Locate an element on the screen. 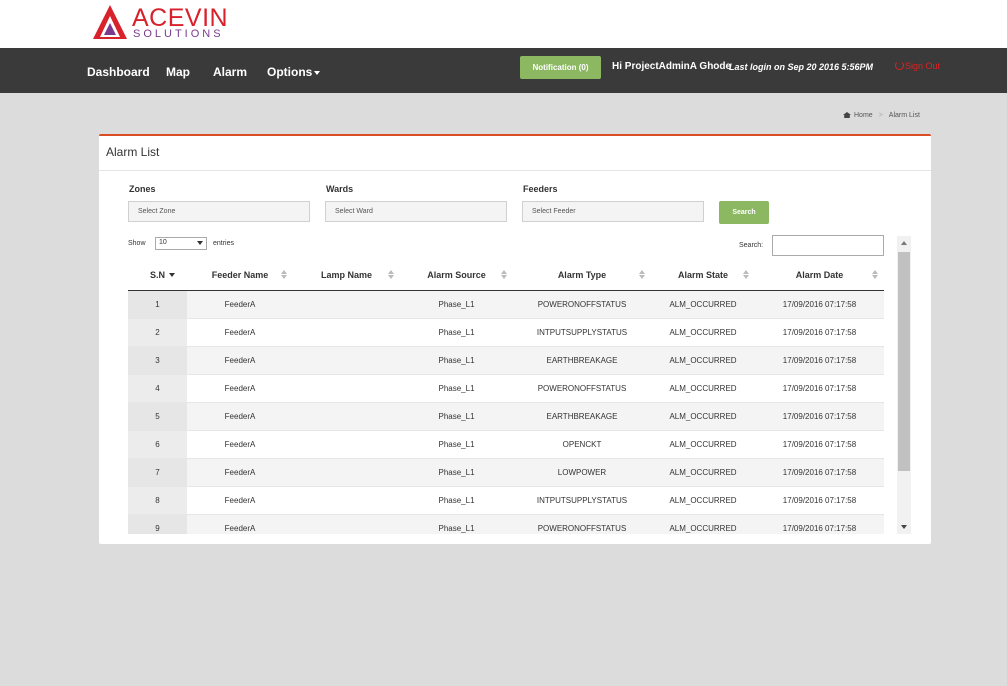 This screenshot has height=686, width=1007. column-header-alarm-state: Alarm State is located at coordinates (703, 275).